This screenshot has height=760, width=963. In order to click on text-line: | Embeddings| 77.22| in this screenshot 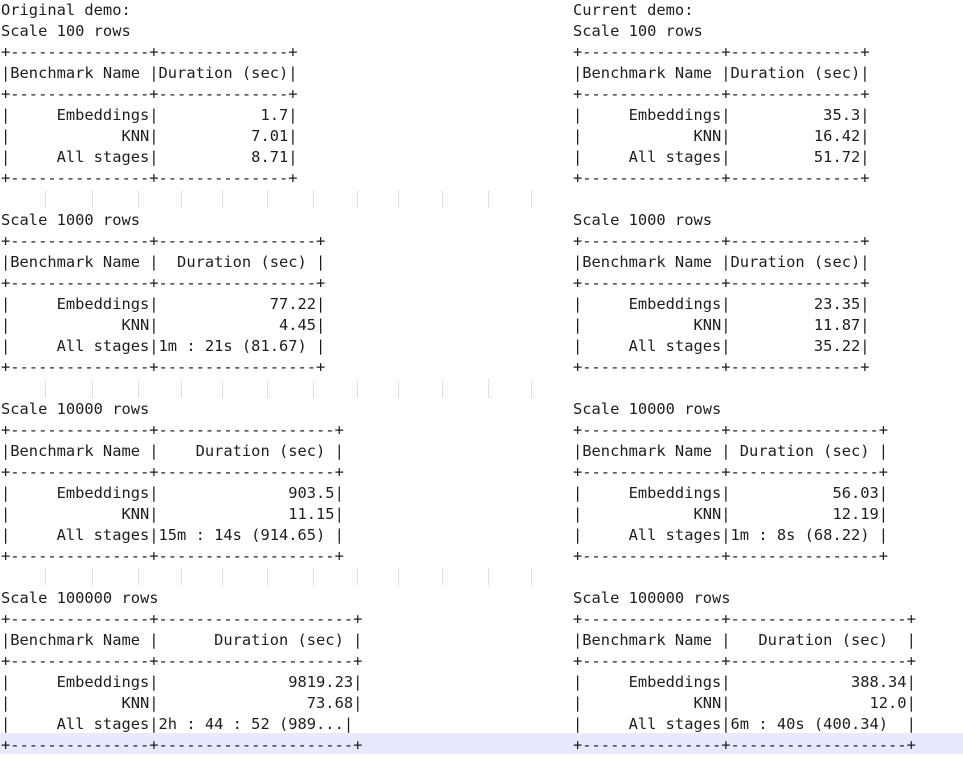, I will do `click(163, 304)`.